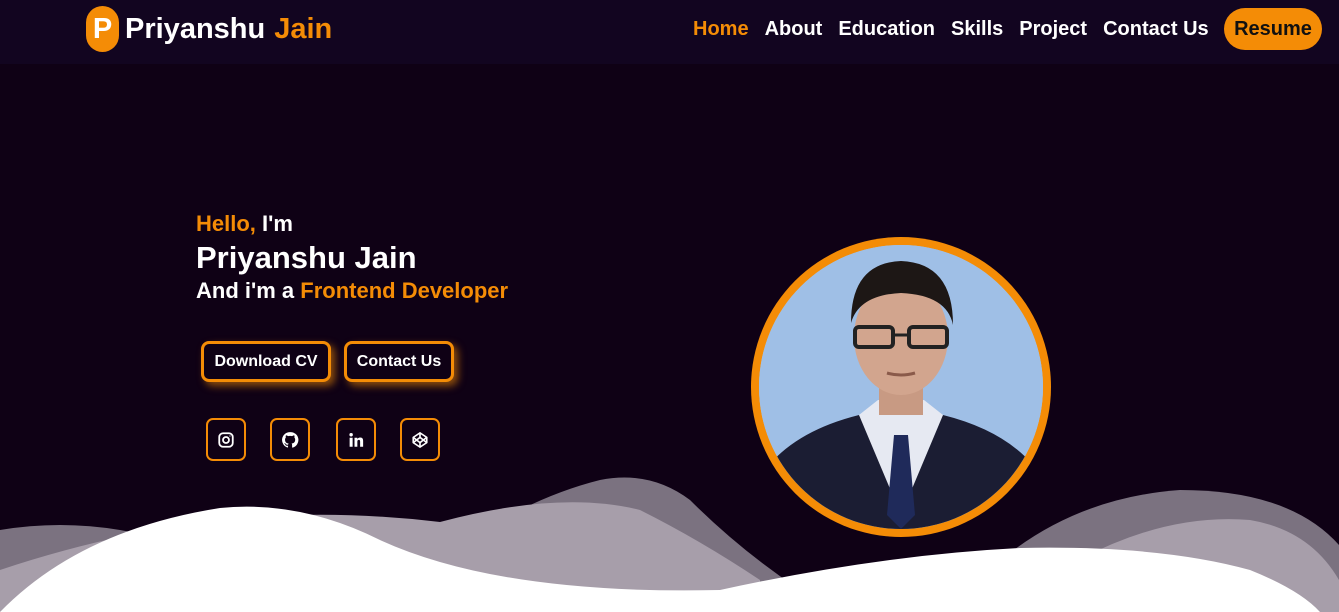  I want to click on brand-name: Priyanshu Jain, so click(228, 29).